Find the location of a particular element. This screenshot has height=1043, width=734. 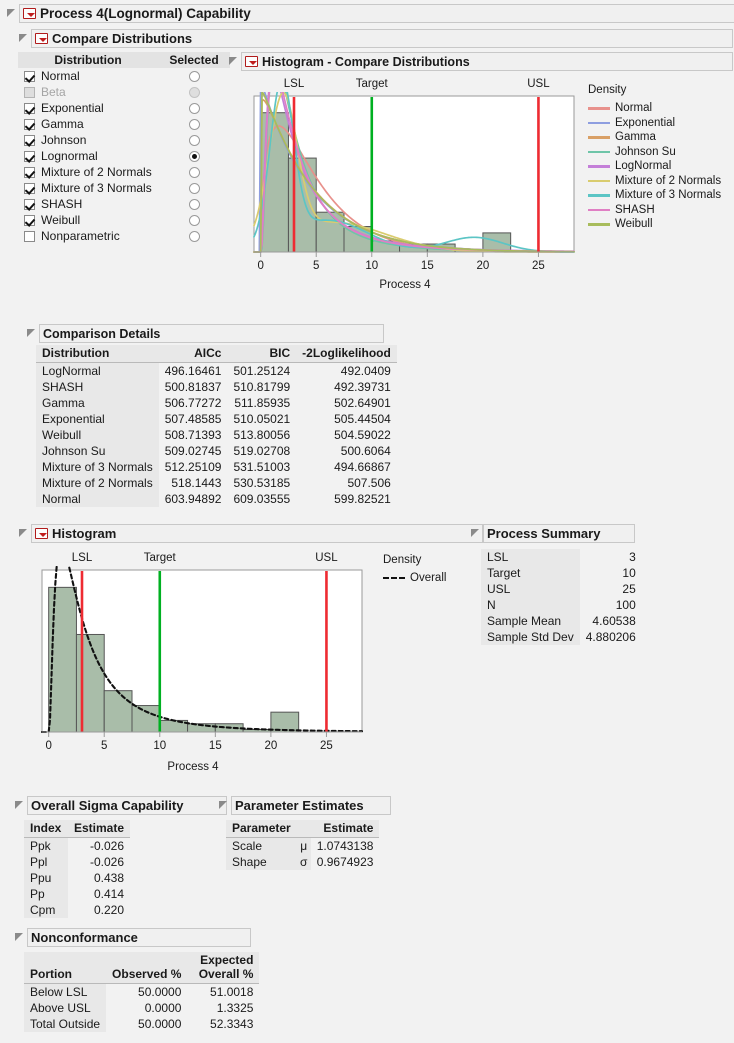

legend-entry: SHASH is located at coordinates (661, 210).